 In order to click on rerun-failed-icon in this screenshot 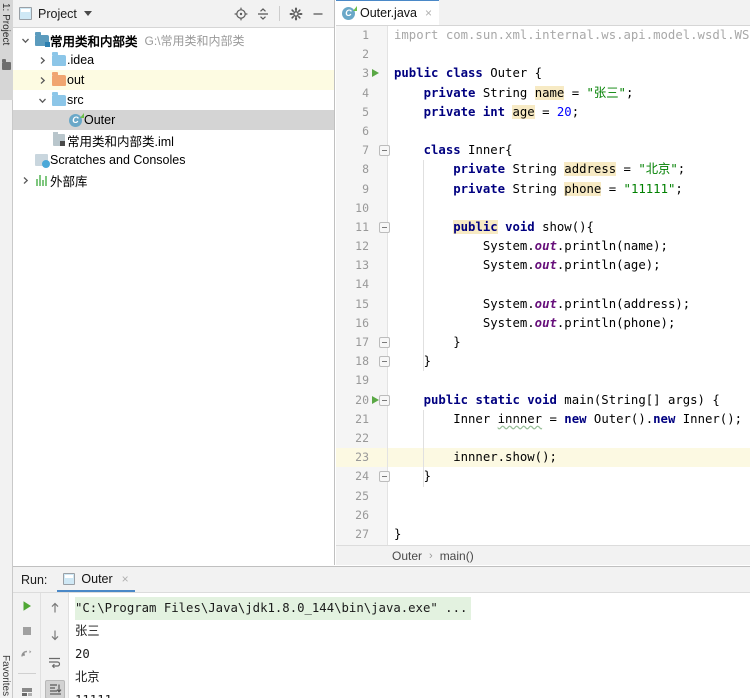, I will do `click(27, 655)`.